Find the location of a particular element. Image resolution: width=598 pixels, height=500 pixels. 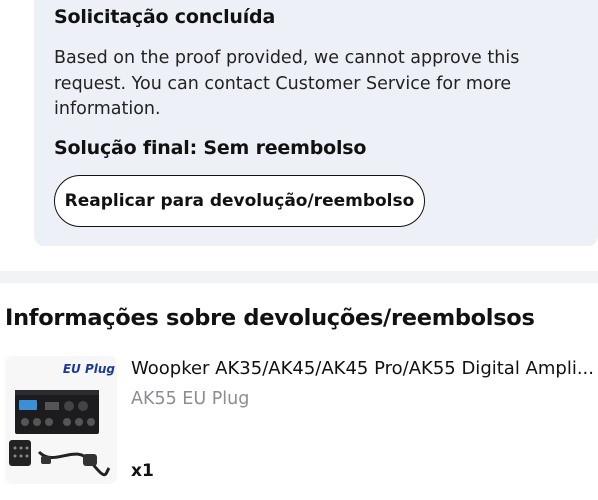

product-thumbnail: EU Plug is located at coordinates (61, 420).